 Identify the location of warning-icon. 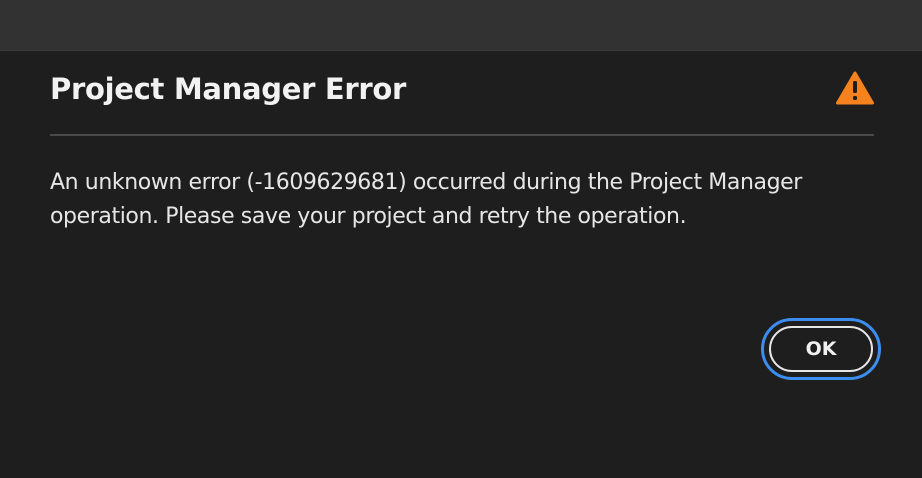
(855, 88).